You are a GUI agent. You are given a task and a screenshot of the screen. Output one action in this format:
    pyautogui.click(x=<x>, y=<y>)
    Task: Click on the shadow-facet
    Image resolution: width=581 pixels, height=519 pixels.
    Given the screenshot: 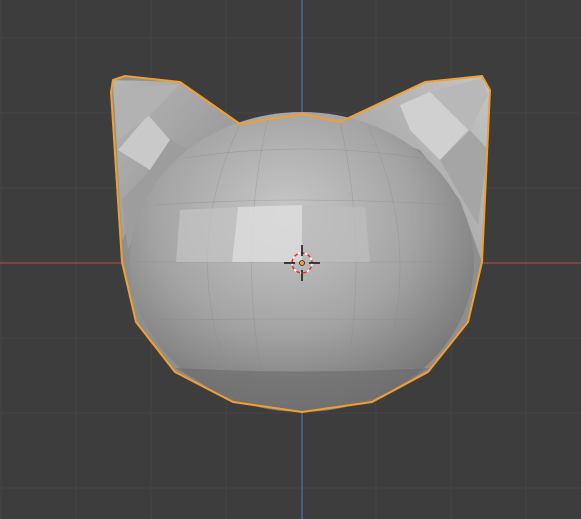 What is the action you would take?
    pyautogui.click(x=302, y=390)
    